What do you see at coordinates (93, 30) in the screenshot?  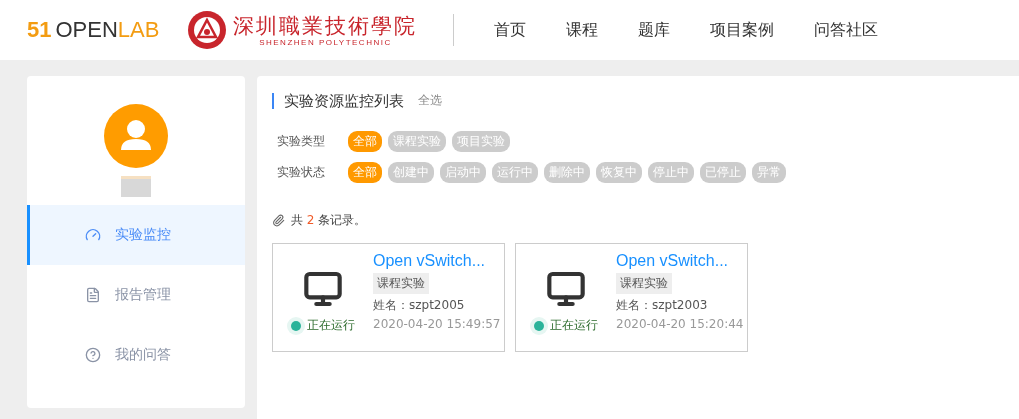 I see `openlab-logo: 51 OPENLAB` at bounding box center [93, 30].